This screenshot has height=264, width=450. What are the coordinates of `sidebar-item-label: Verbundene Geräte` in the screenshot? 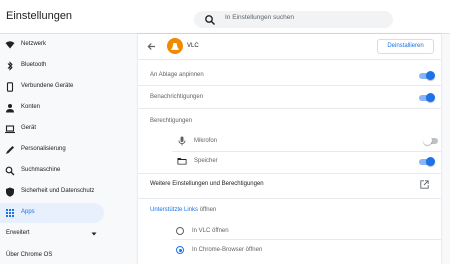 It's located at (47, 86).